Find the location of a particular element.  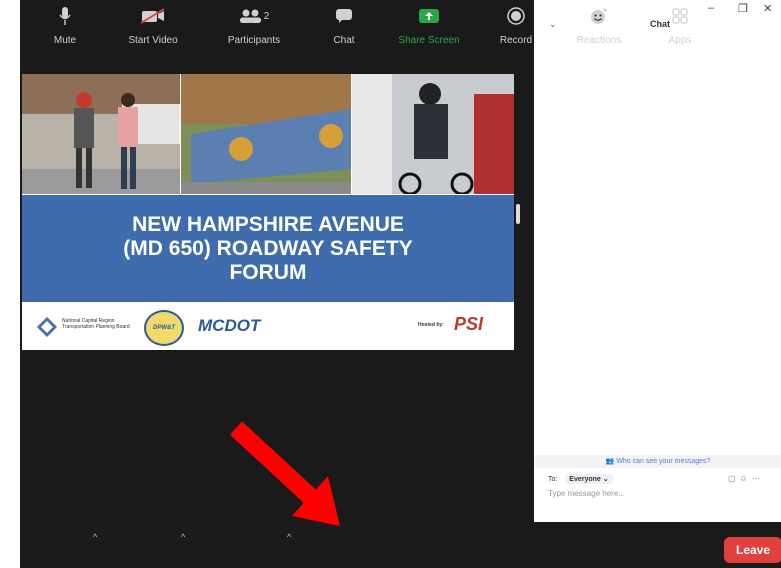

participants-options-caret: ^ is located at coordinates (289, 537).